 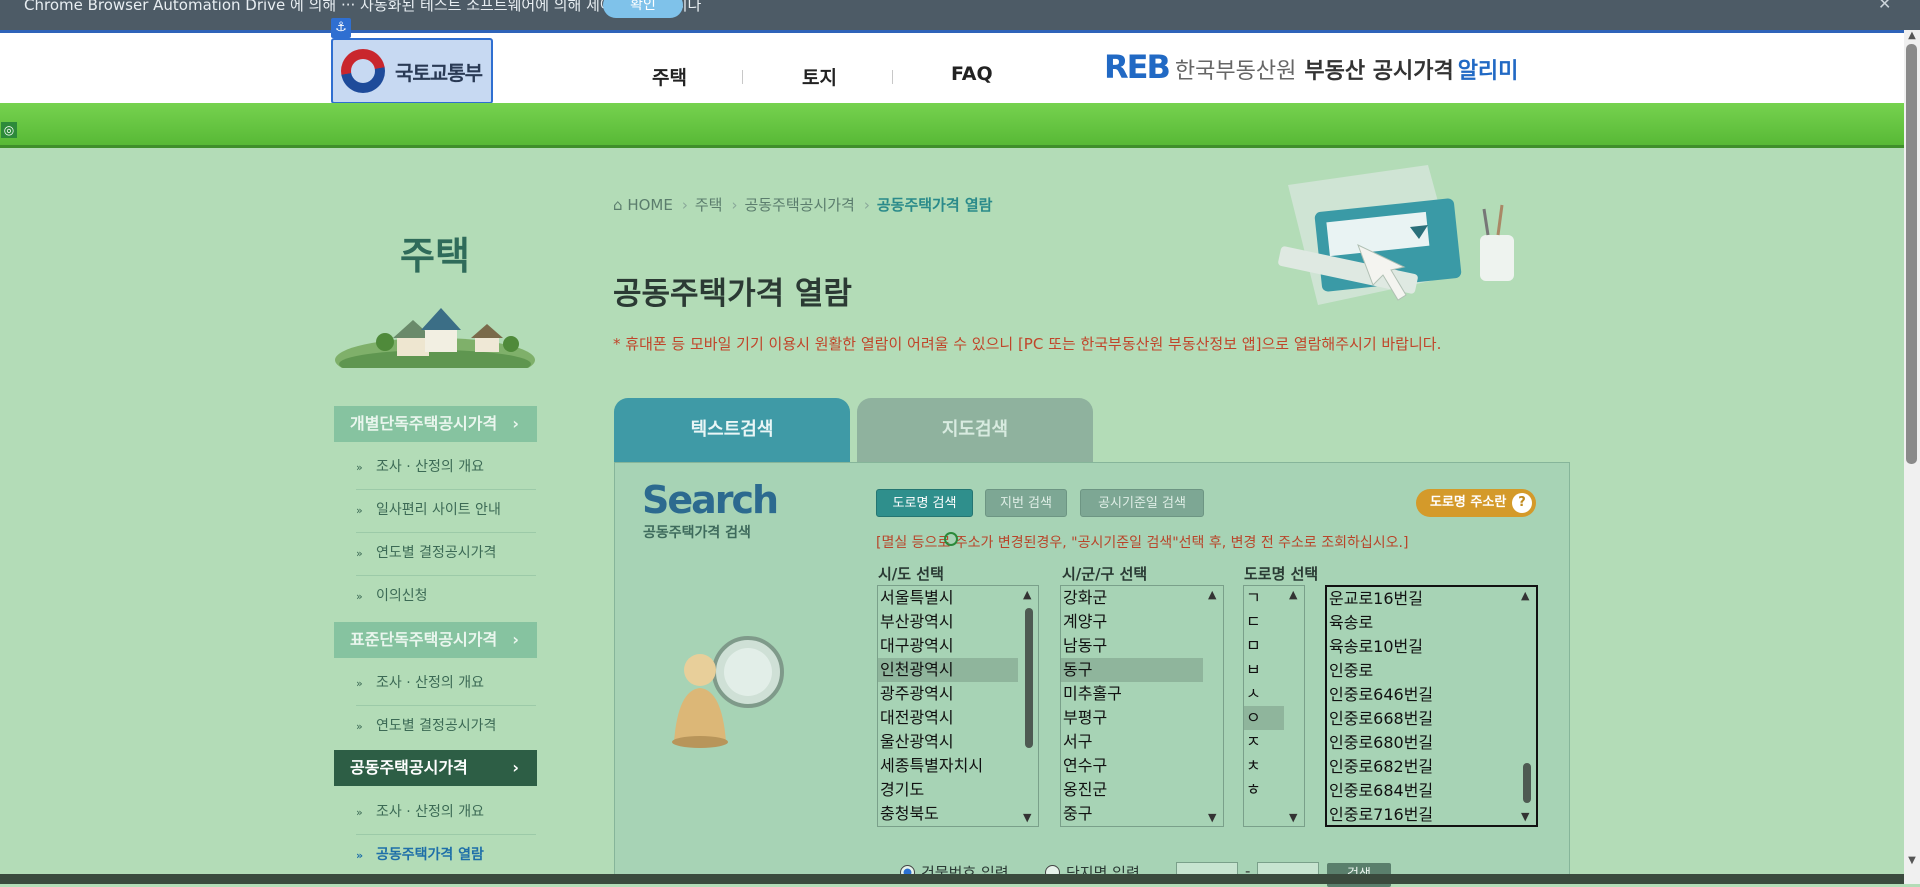 What do you see at coordinates (1142, 646) in the screenshot?
I see `list-option: 남동구` at bounding box center [1142, 646].